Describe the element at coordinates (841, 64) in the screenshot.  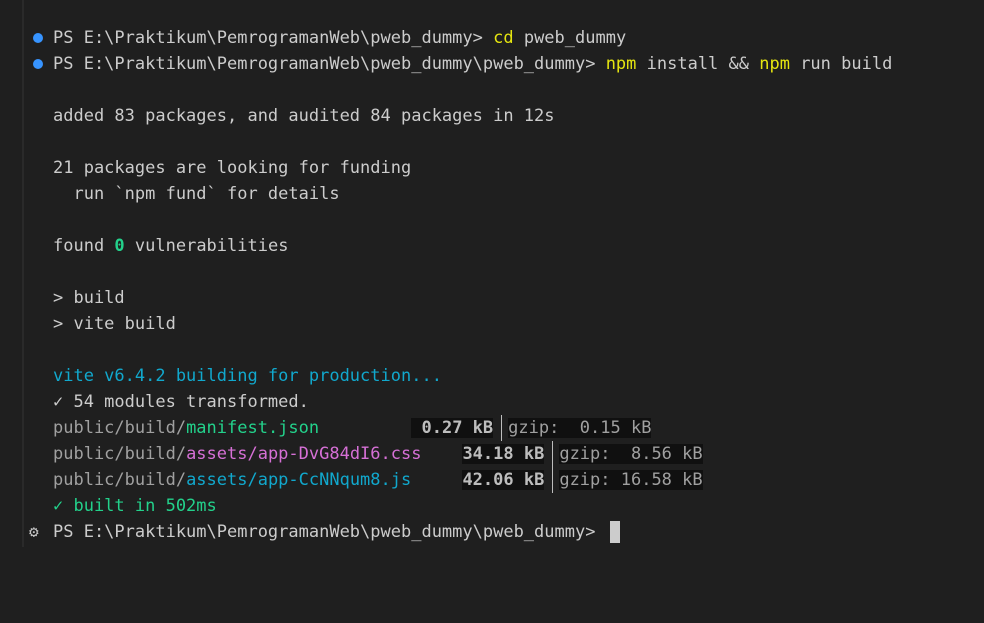
I see `command-args: run build` at that location.